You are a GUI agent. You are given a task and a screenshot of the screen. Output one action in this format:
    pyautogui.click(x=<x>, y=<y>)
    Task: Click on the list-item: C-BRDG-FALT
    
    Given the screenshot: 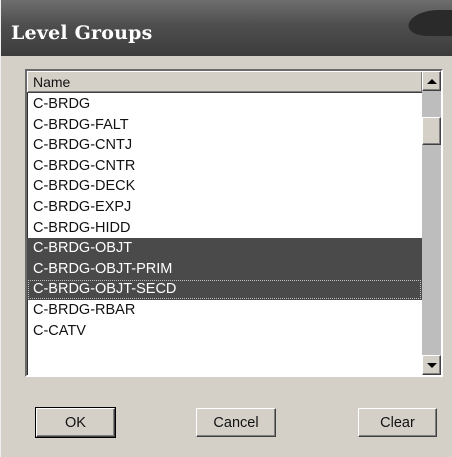 What is the action you would take?
    pyautogui.click(x=224, y=125)
    